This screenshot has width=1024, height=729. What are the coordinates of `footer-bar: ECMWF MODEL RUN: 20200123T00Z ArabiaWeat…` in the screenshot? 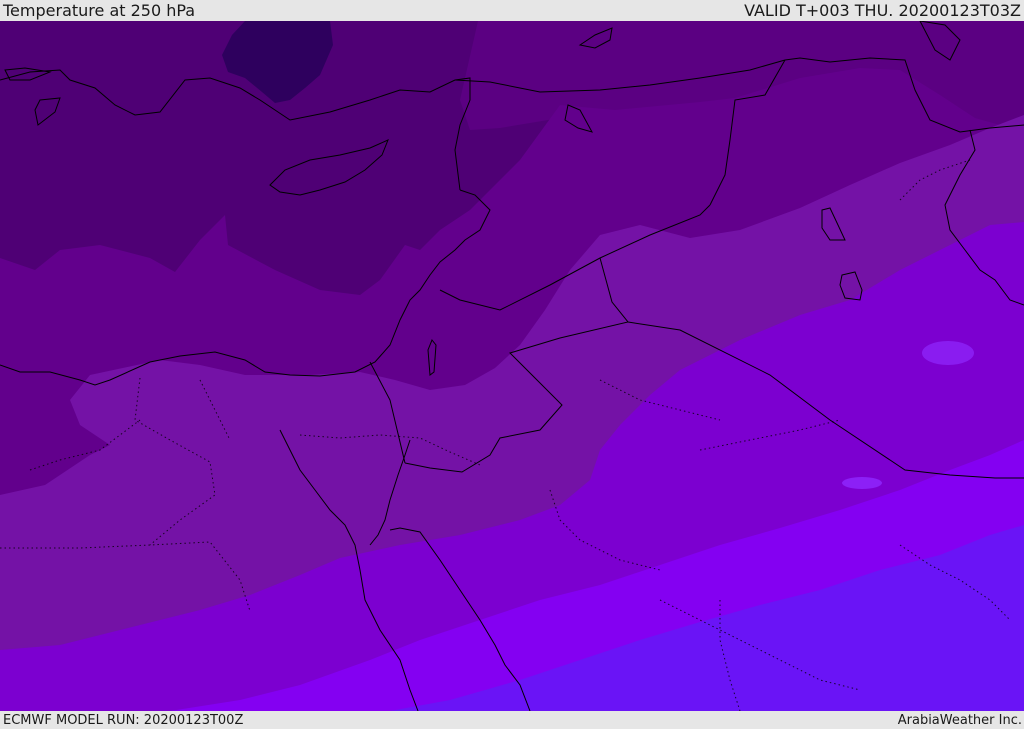 It's located at (512, 720).